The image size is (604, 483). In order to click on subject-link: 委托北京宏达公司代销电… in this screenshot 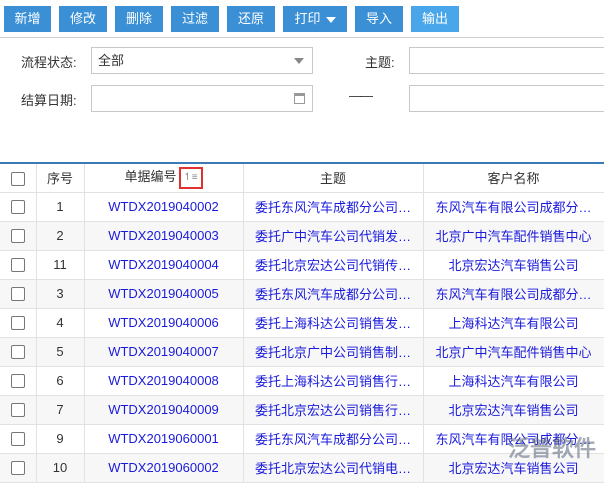, I will do `click(333, 468)`.